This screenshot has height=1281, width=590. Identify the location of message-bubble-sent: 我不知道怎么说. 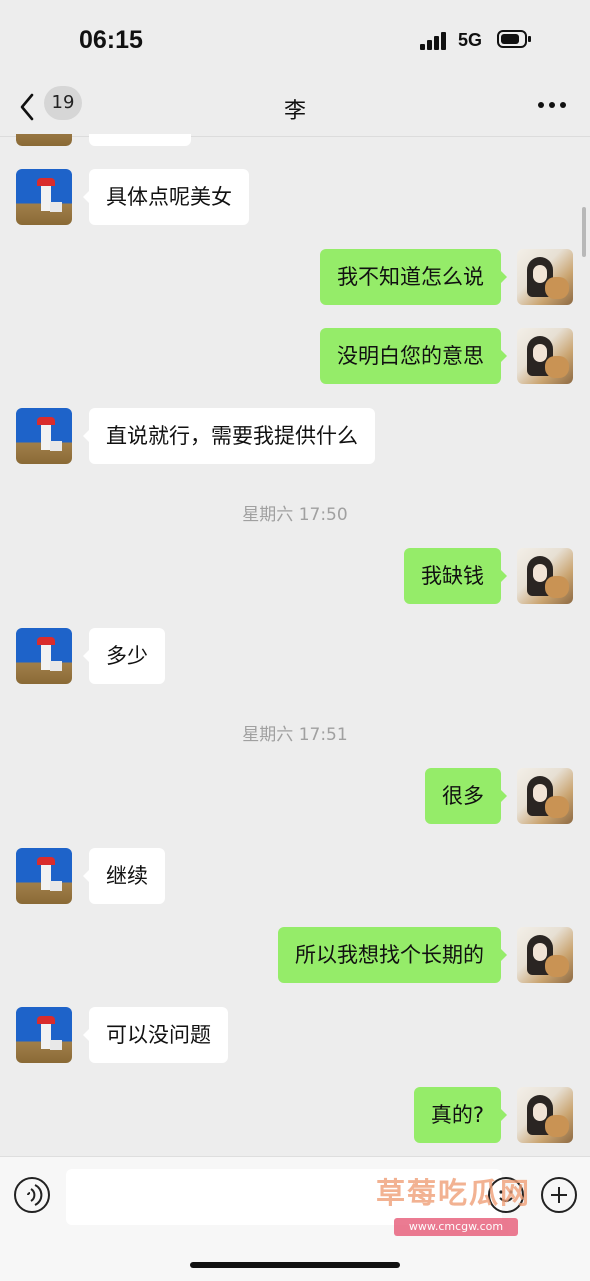
(413, 277).